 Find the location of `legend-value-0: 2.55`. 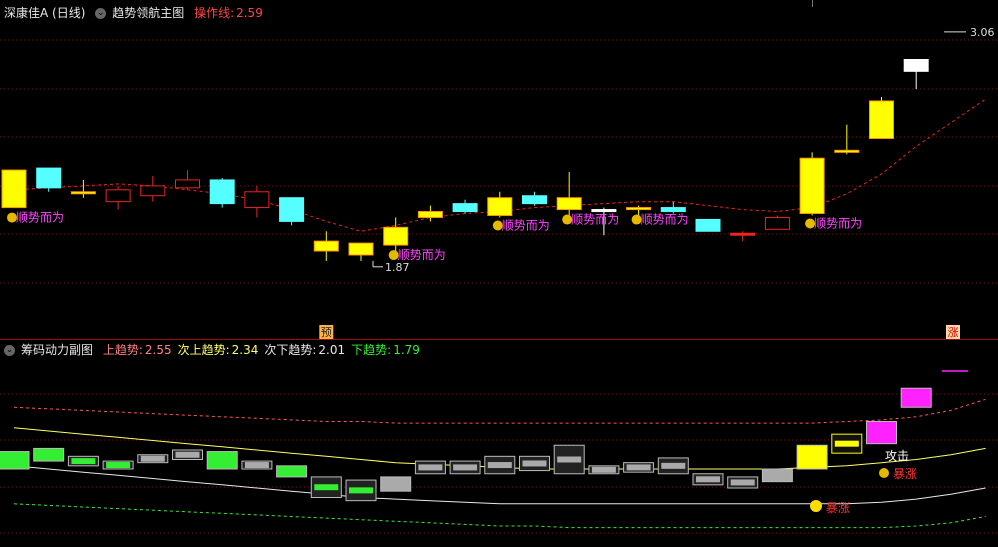

legend-value-0: 2.55 is located at coordinates (158, 350).